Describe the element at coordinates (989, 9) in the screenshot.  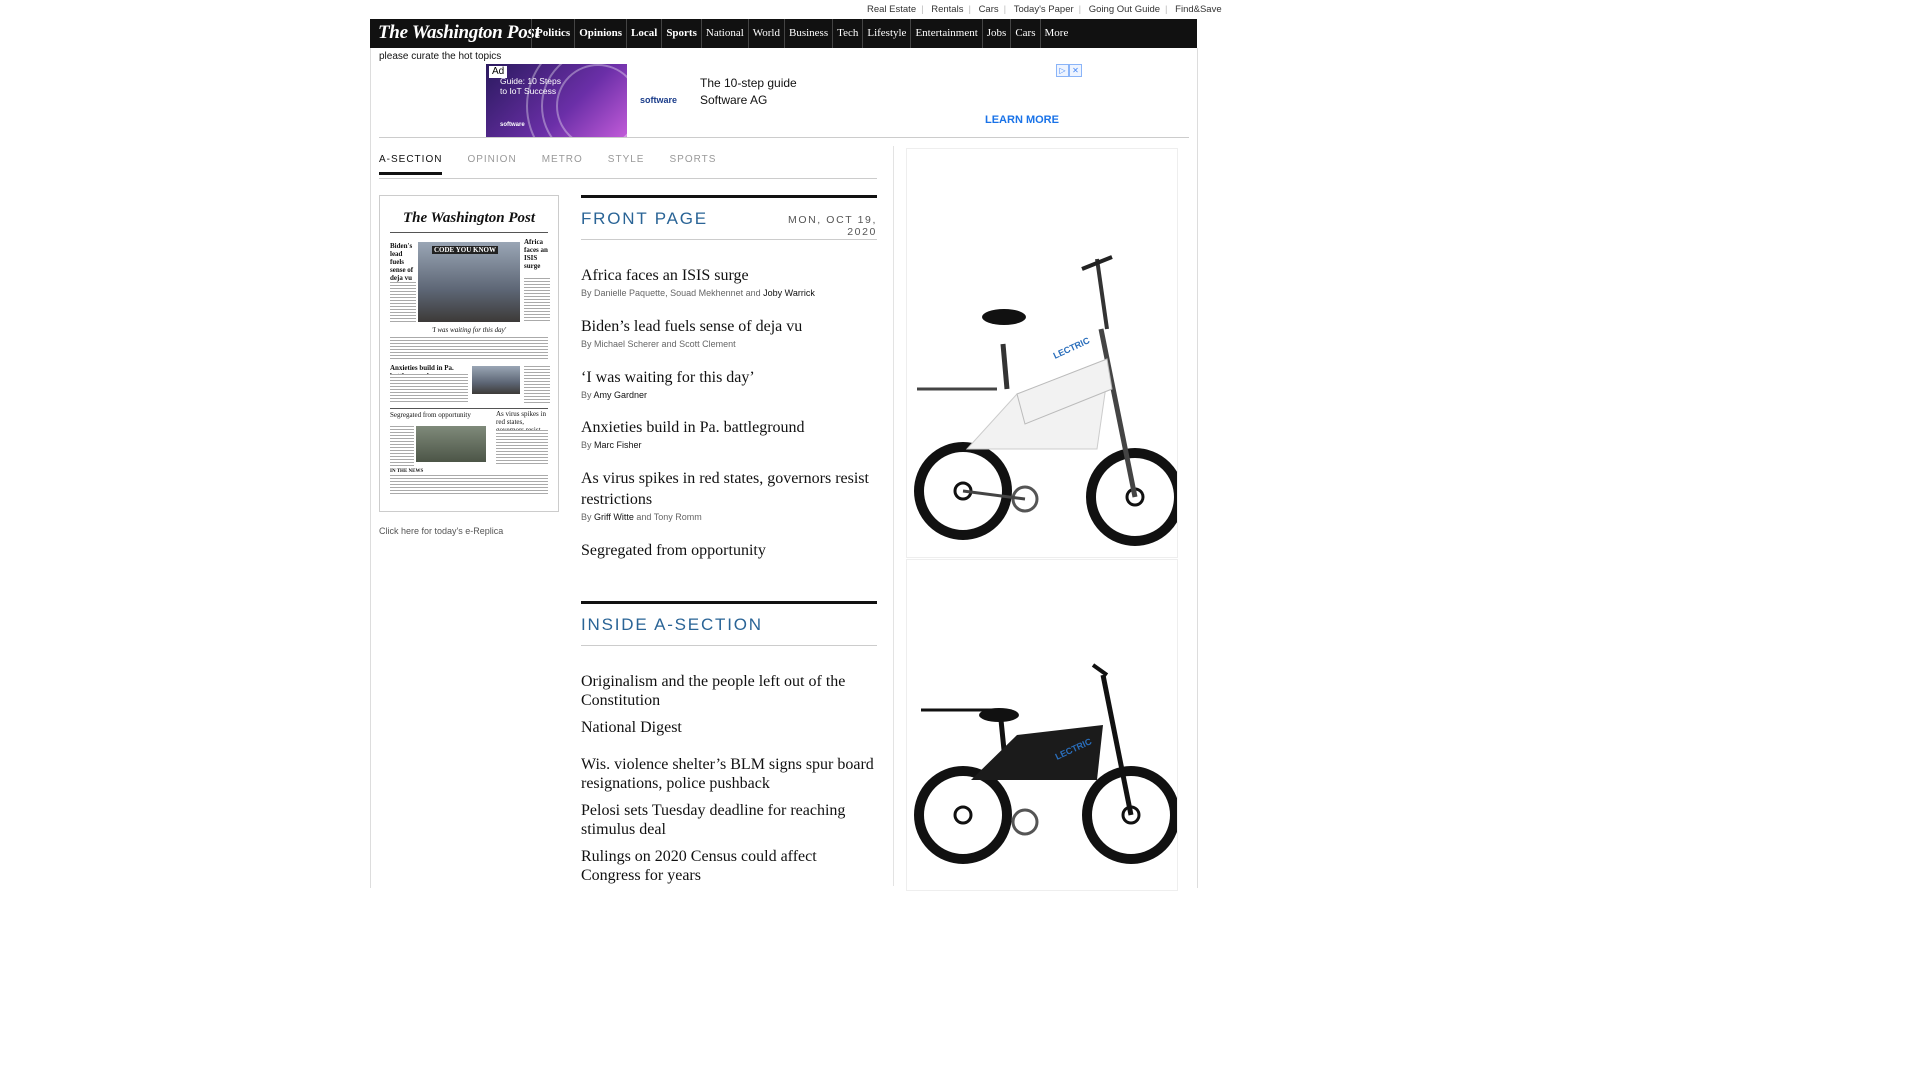
I see `util-link-cars: Cars` at that location.